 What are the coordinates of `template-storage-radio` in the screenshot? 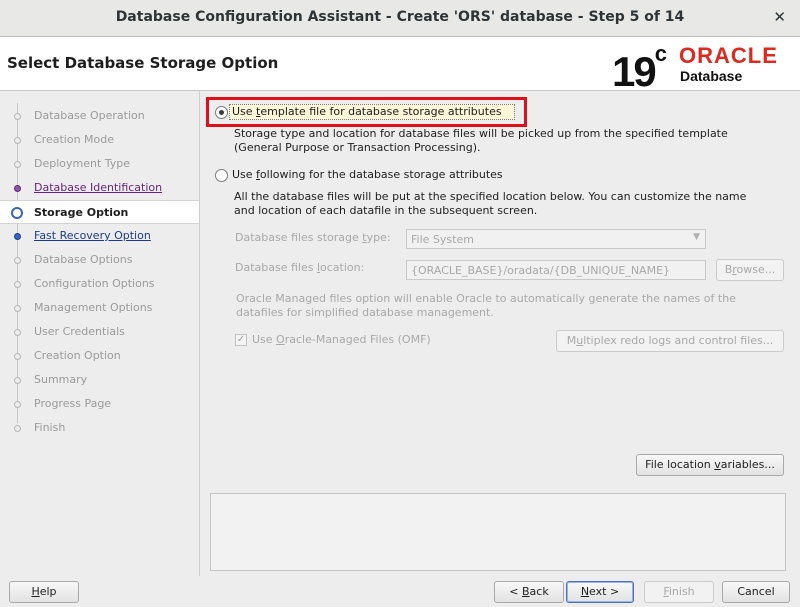 It's located at (221, 112).